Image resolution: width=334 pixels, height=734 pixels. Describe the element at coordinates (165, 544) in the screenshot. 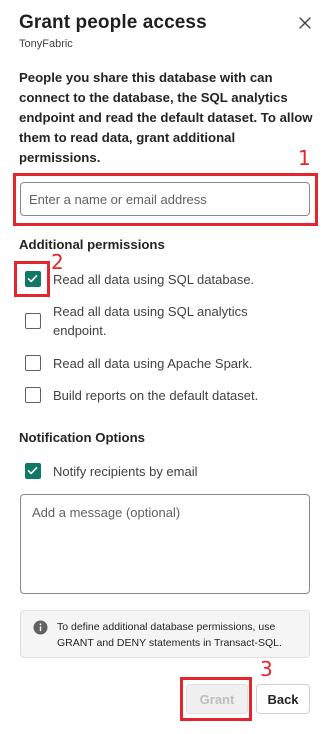

I see `message-textarea: Add a message (optional)` at that location.